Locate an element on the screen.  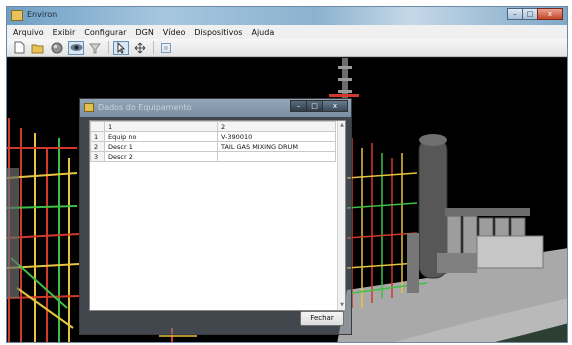
sphere-icon is located at coordinates (57, 48).